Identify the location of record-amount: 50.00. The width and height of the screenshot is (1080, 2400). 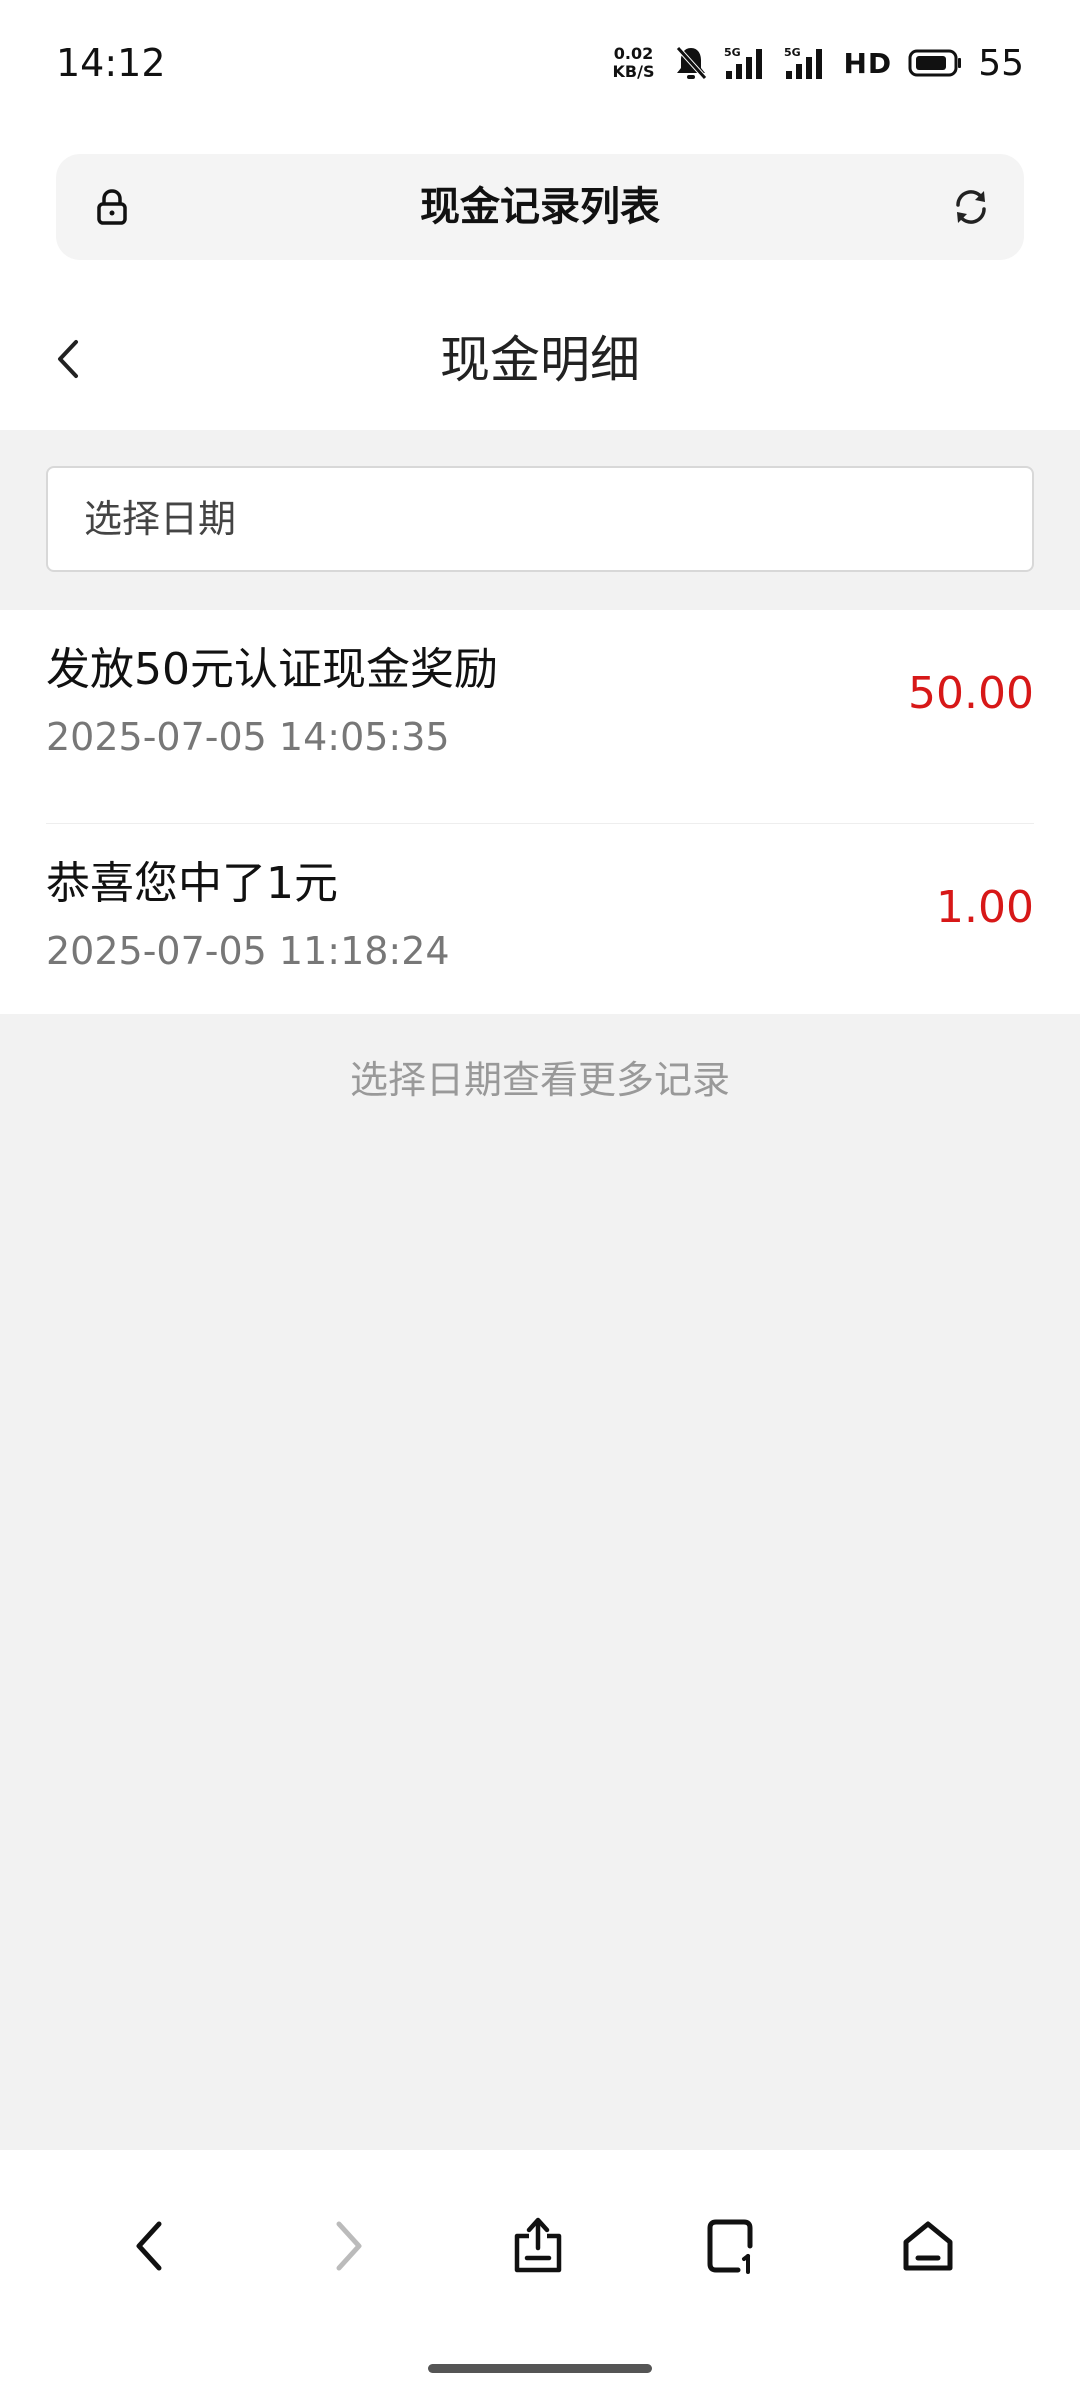
(971, 693).